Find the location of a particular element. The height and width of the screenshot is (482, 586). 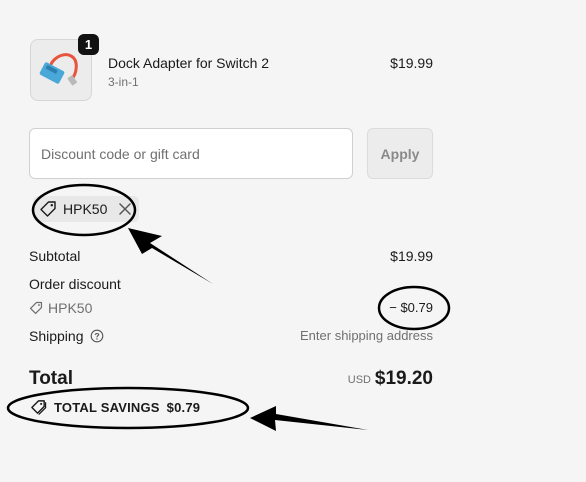

shipping-label: Shipping is located at coordinates (56, 336).